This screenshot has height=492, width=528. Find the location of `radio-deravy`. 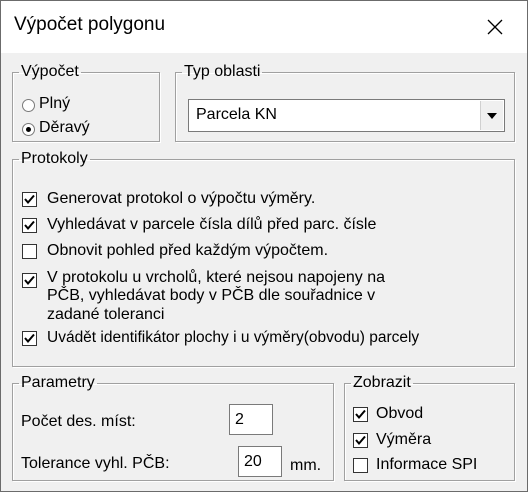

radio-deravy is located at coordinates (28, 129).